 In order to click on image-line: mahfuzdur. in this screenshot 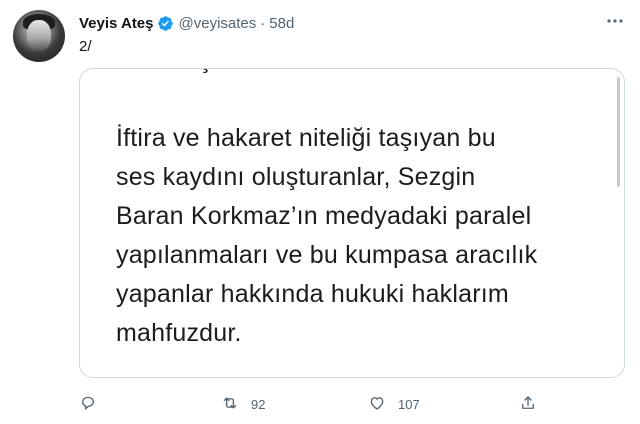, I will do `click(179, 333)`.